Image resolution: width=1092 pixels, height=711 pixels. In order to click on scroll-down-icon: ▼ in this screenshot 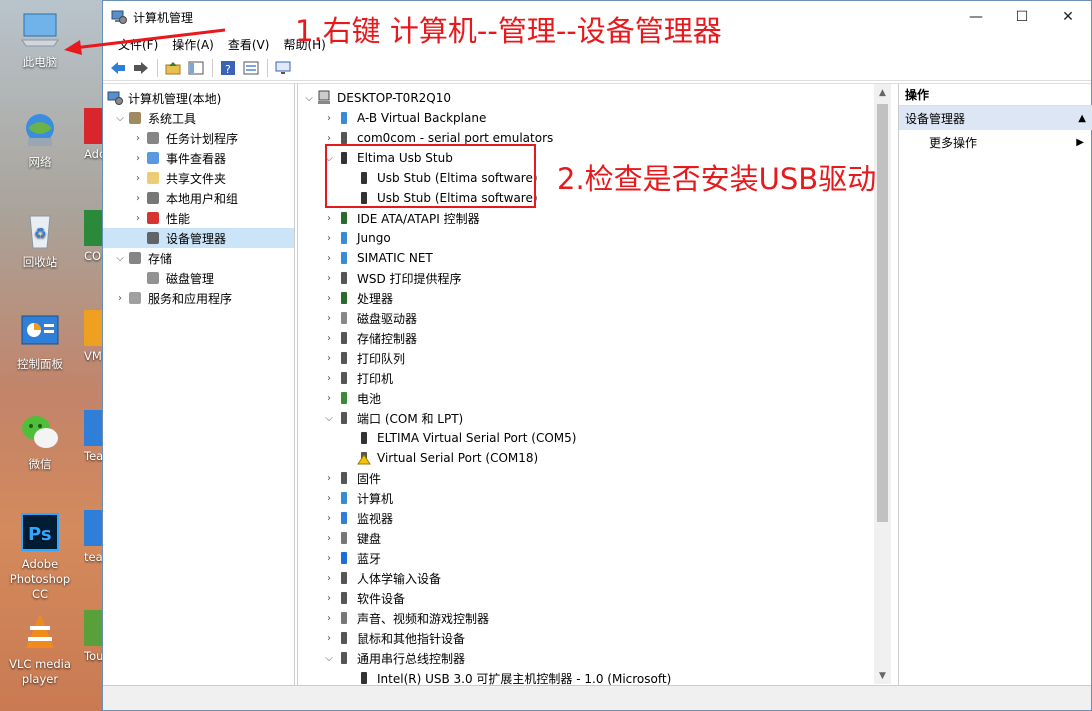, I will do `click(882, 675)`.